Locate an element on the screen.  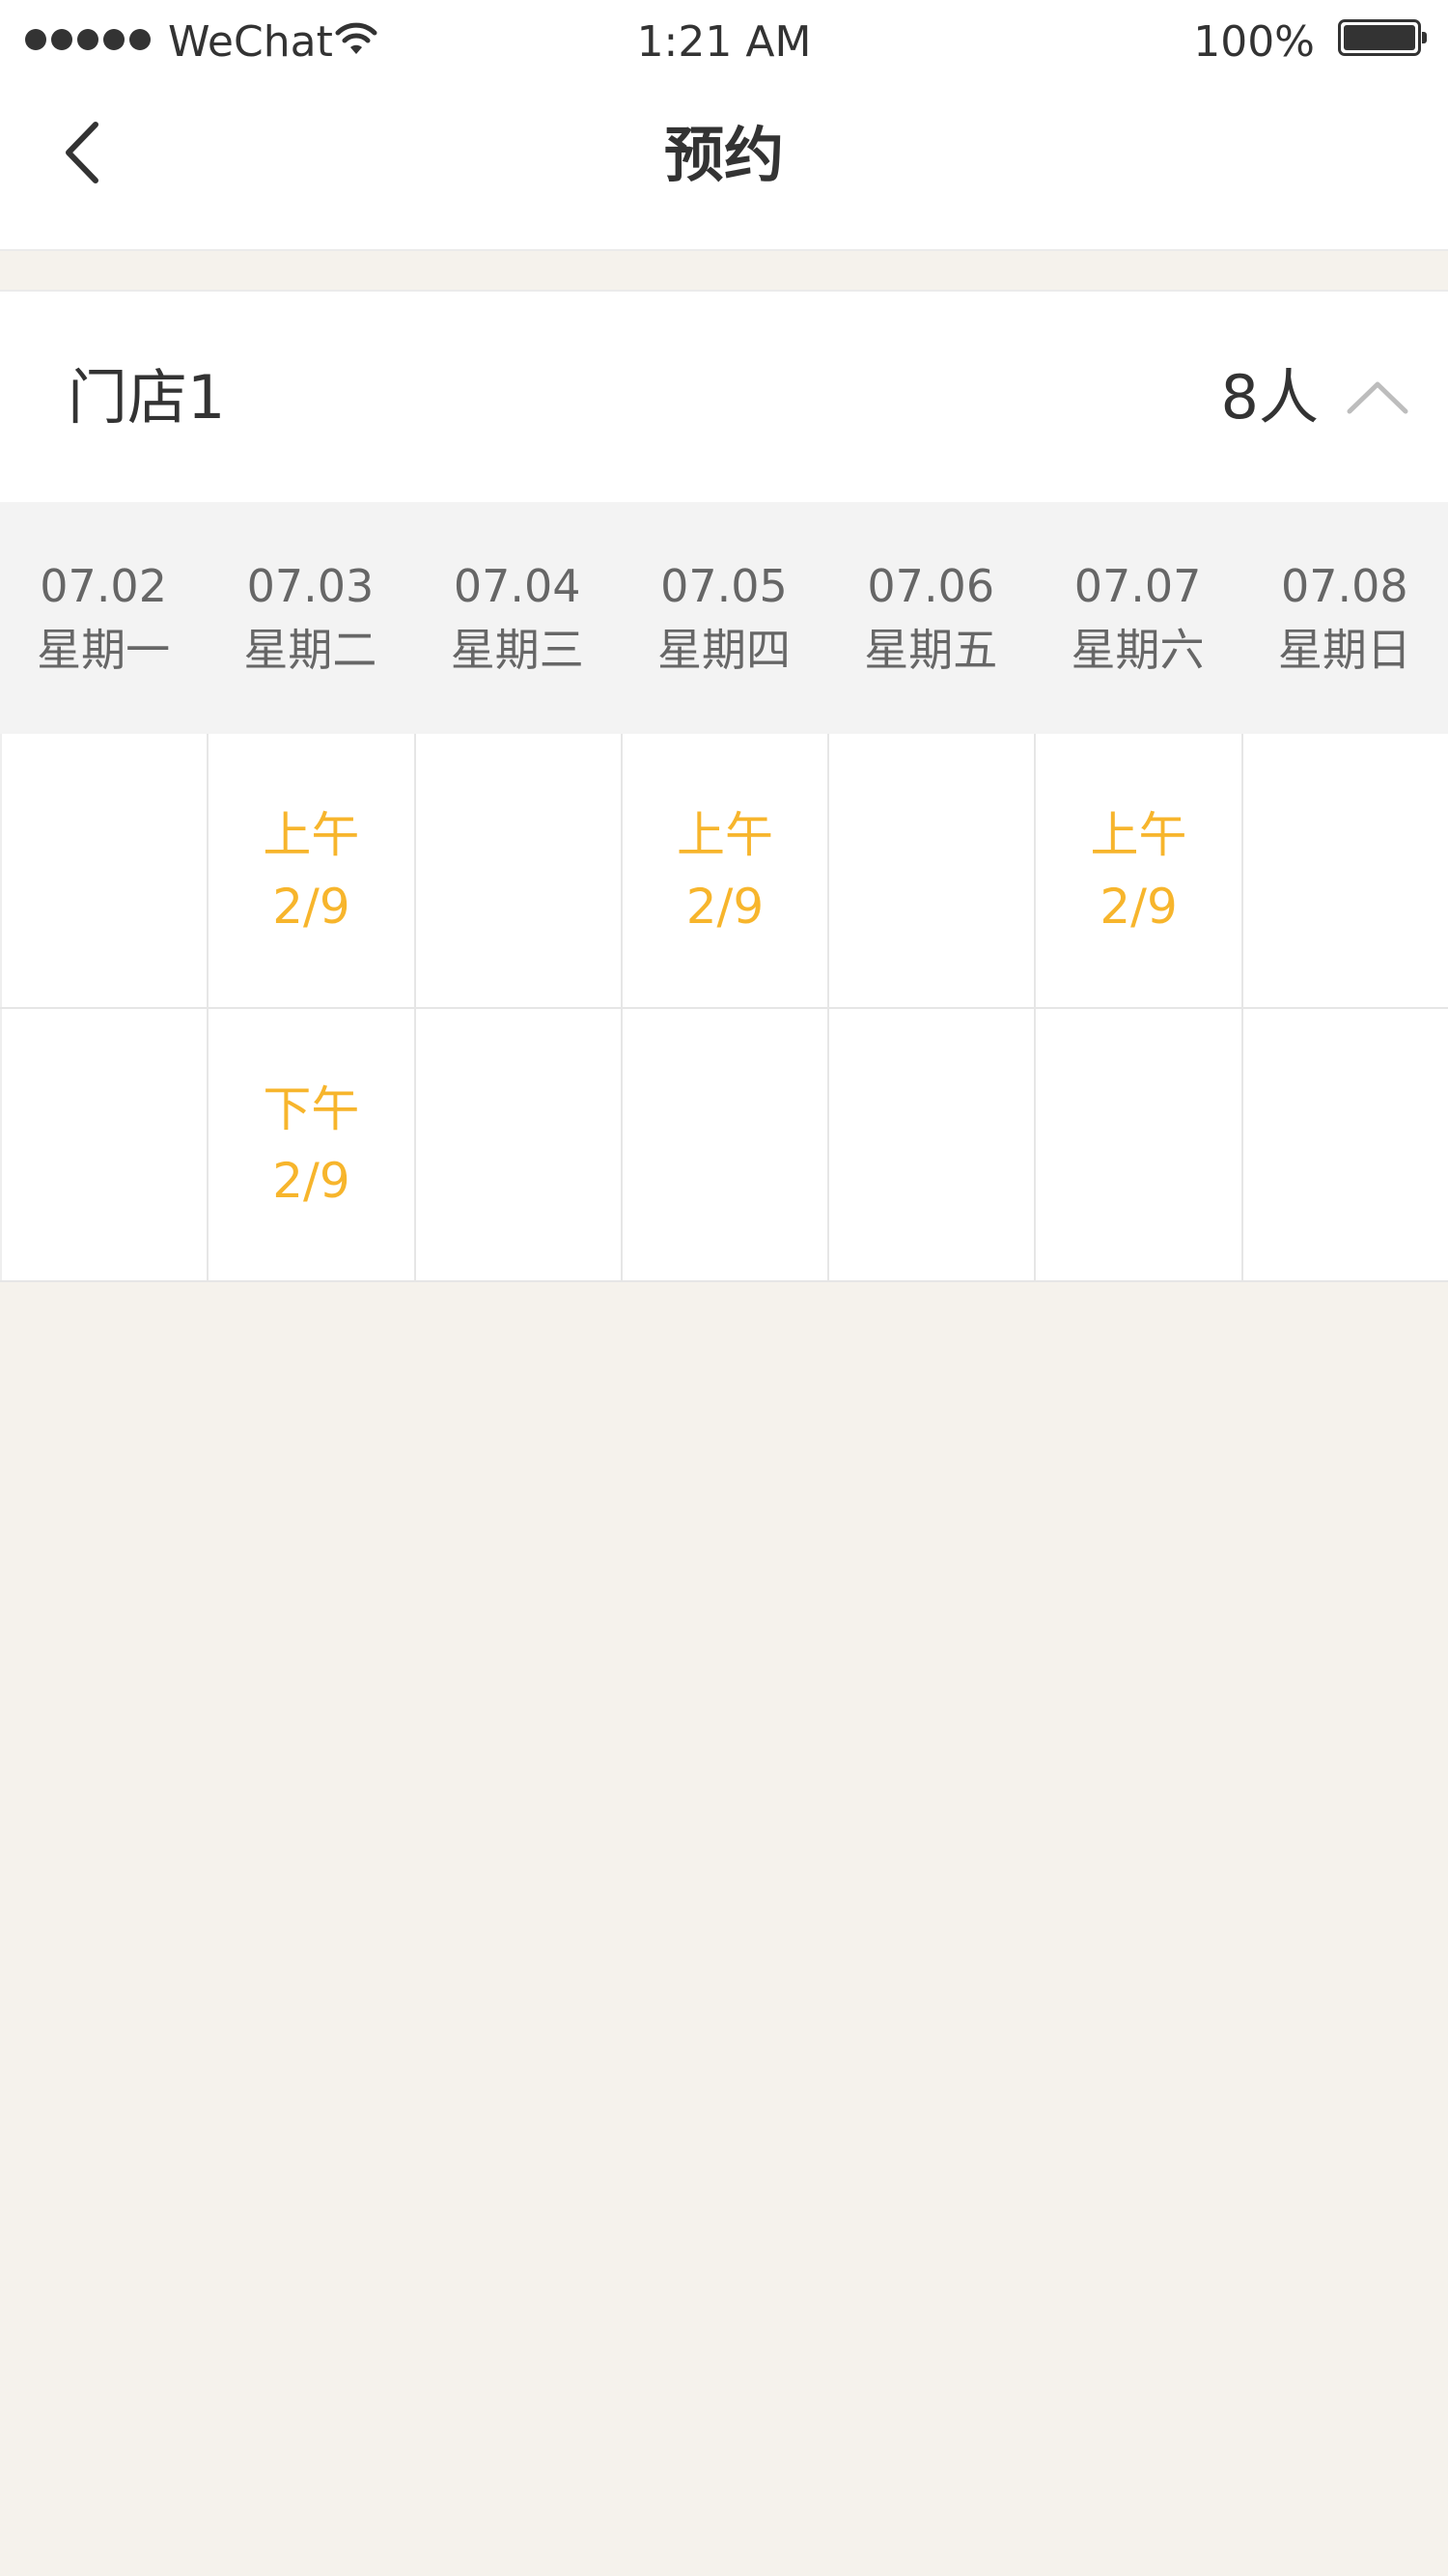
page-title: 预约 is located at coordinates (724, 155).